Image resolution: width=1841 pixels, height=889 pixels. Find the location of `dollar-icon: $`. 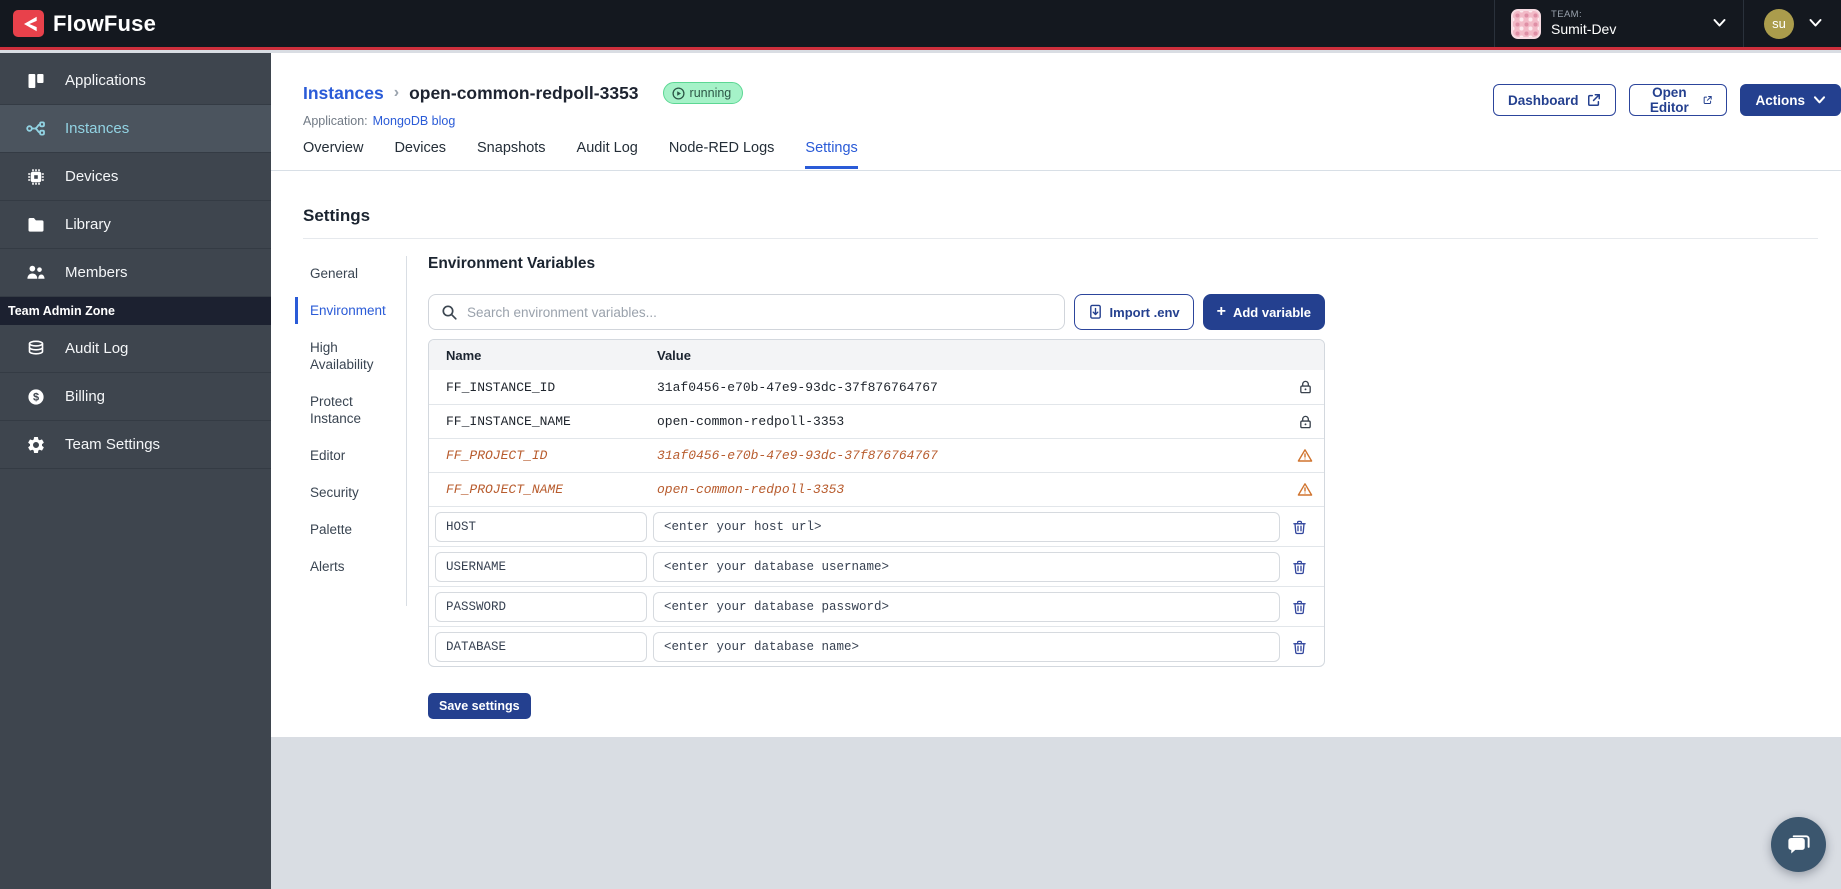

dollar-icon: $ is located at coordinates (35, 396).